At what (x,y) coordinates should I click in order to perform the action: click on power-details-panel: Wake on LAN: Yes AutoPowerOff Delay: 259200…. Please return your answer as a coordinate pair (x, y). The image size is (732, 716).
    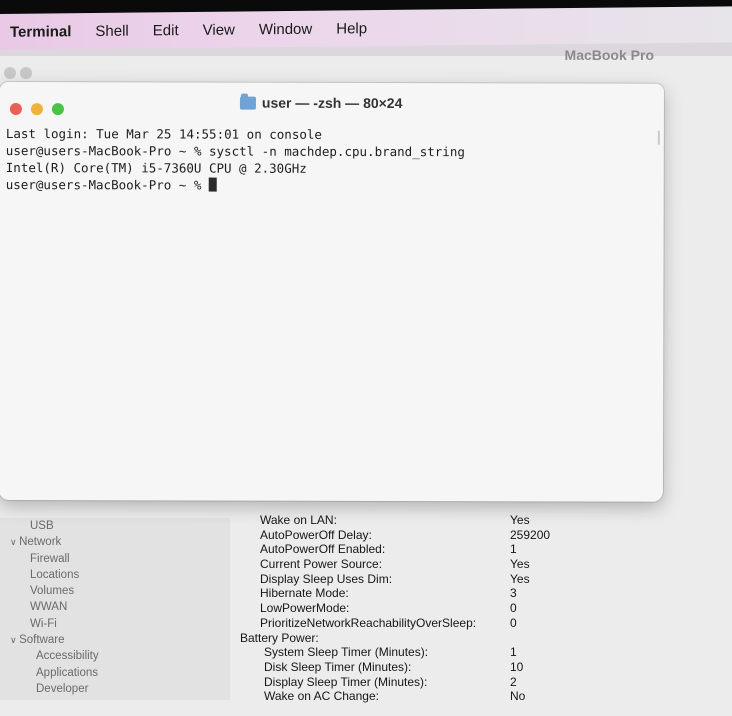
    Looking at the image, I should click on (400, 608).